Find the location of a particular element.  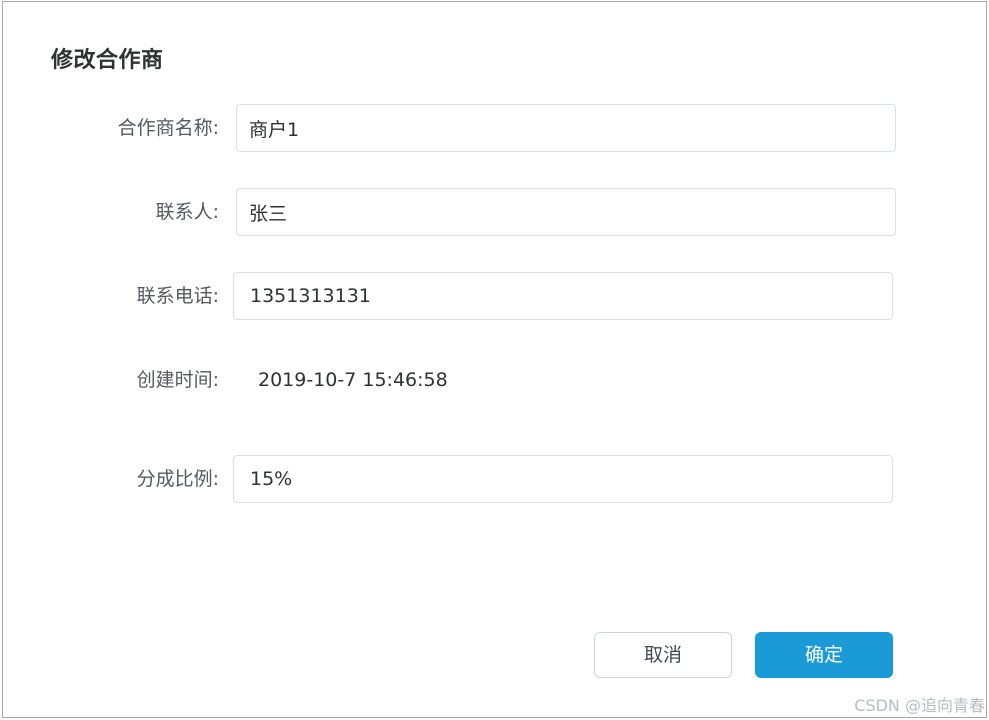

form-row-contact-phone: 联系电话: is located at coordinates (495, 296).